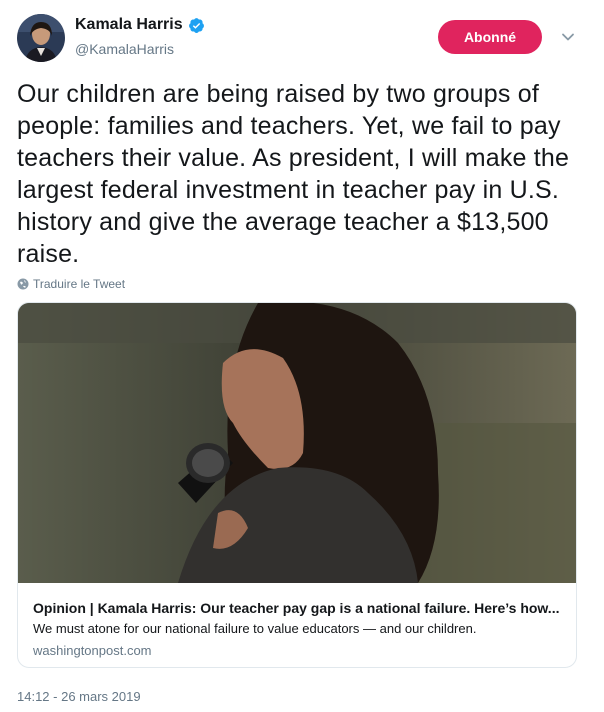 This screenshot has width=604, height=712. Describe the element at coordinates (196, 25) in the screenshot. I see `verified-badge-icon` at that location.